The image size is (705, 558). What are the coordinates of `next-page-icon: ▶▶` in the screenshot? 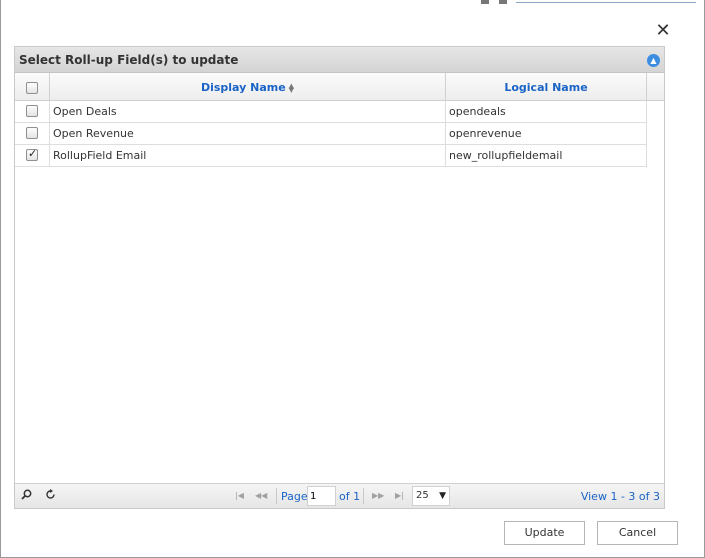 It's located at (378, 495).